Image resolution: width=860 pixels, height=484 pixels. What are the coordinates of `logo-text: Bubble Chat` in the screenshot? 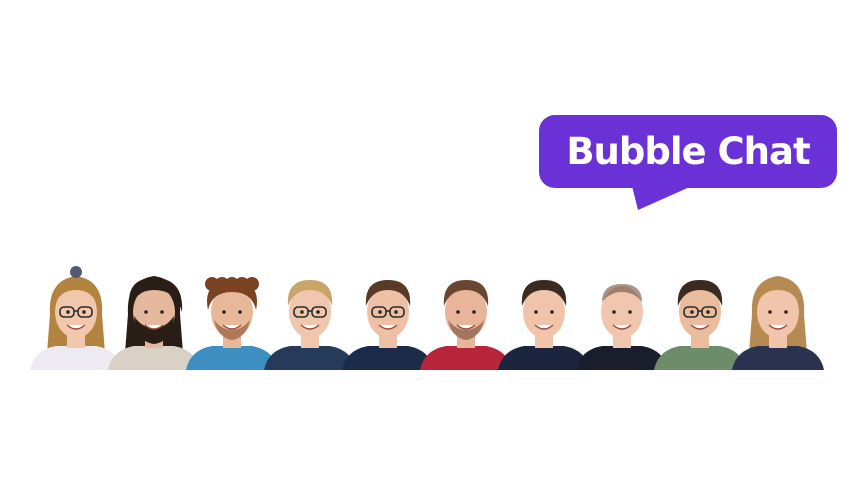 It's located at (688, 151).